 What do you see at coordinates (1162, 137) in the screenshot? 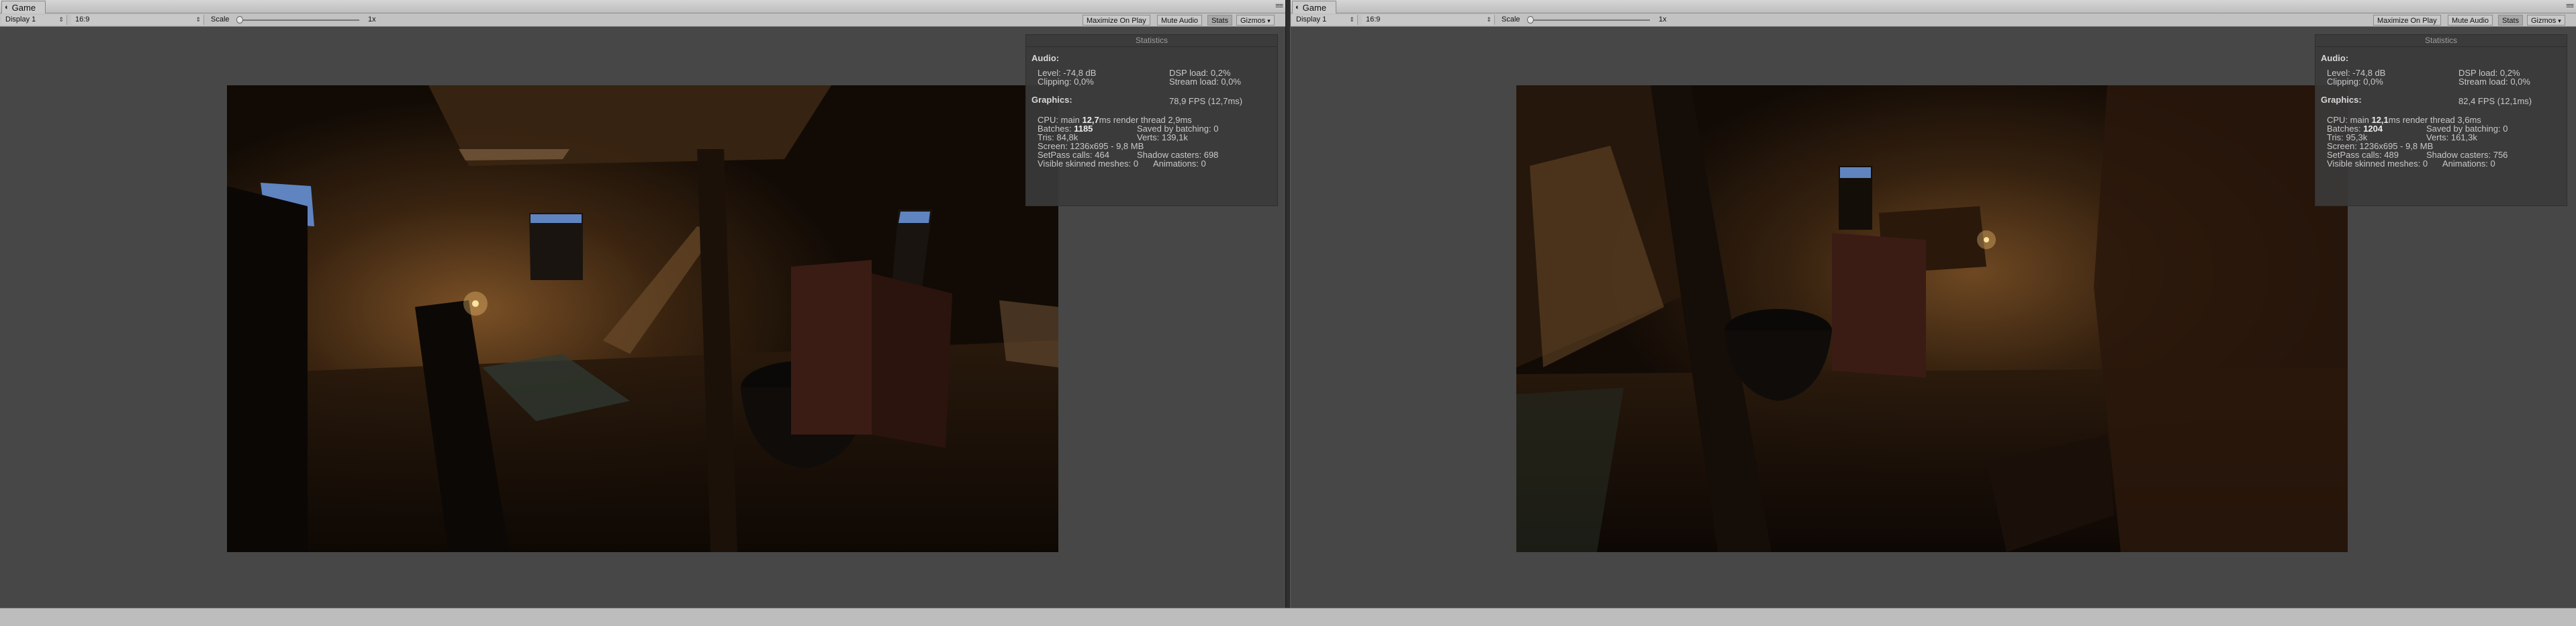
I see `verts-count: Verts: 139,1k` at bounding box center [1162, 137].